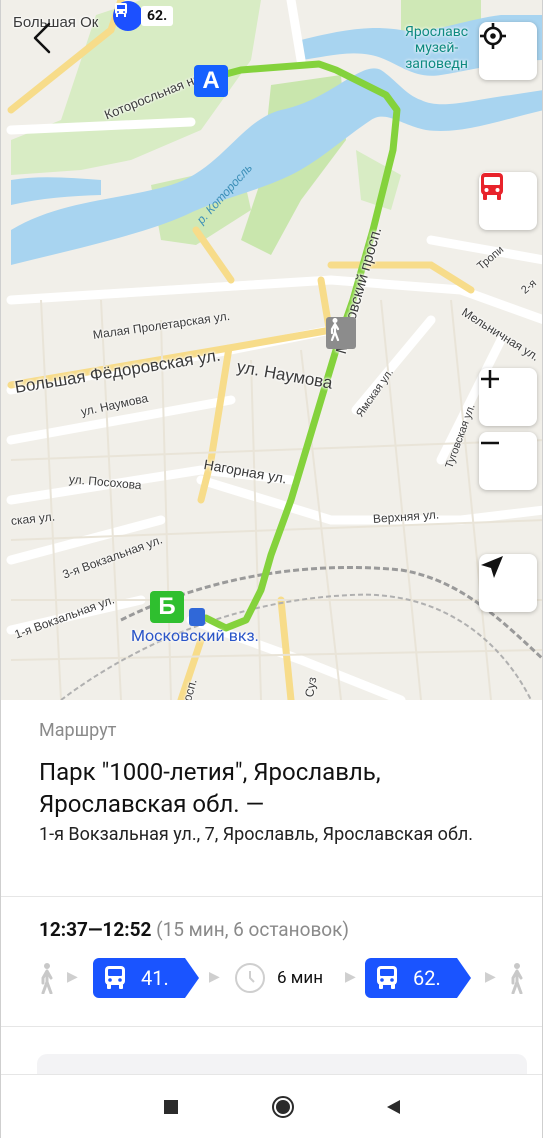 The height and width of the screenshot is (1138, 543). I want to click on transport-layer-button, so click(508, 201).